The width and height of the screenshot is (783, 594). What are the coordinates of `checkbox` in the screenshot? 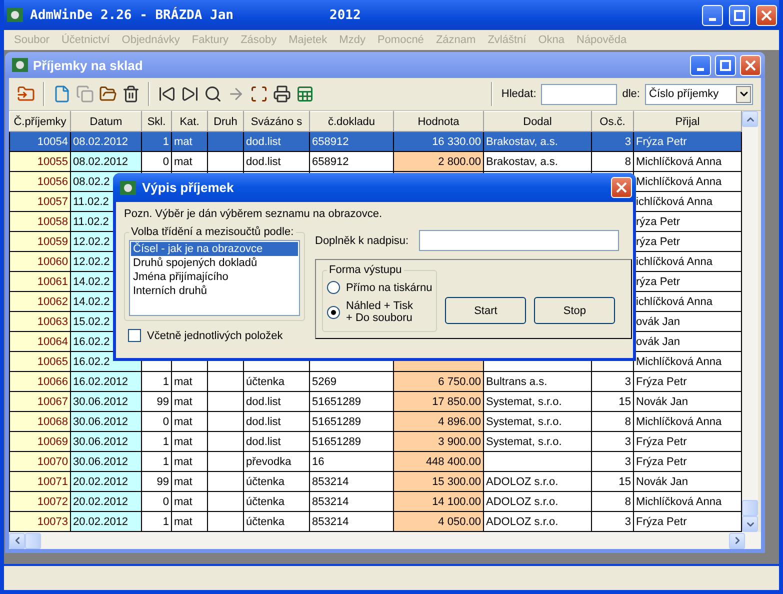 It's located at (134, 335).